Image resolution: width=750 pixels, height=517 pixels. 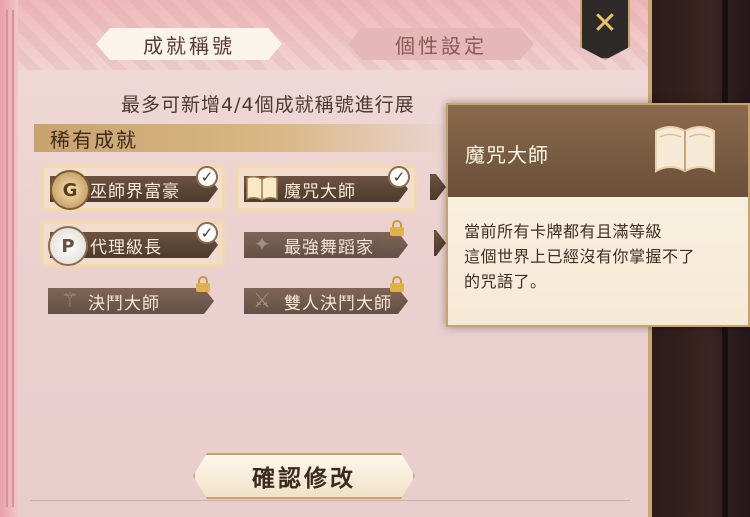 What do you see at coordinates (70, 300) in the screenshot?
I see `wand-icon: ⚚` at bounding box center [70, 300].